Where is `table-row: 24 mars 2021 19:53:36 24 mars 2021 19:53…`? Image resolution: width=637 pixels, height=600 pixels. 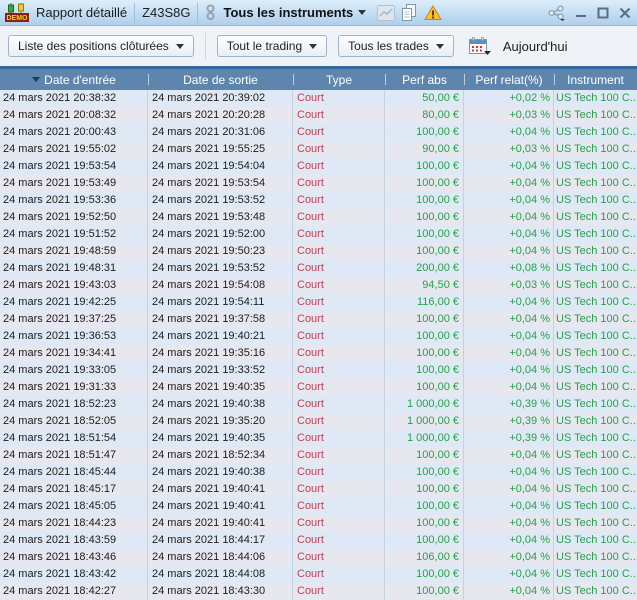
table-row: 24 mars 2021 19:53:36 24 mars 2021 19:53… is located at coordinates (318, 200).